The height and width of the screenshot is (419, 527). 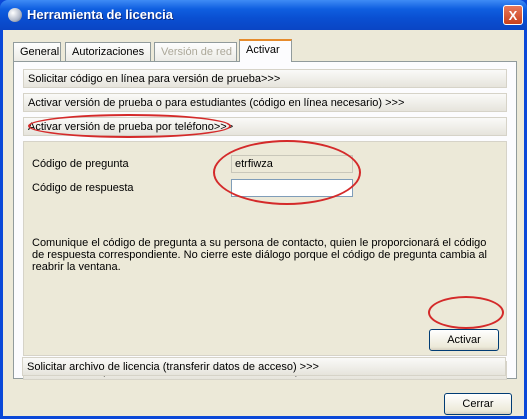 I want to click on tab-general: General, so click(x=37, y=51).